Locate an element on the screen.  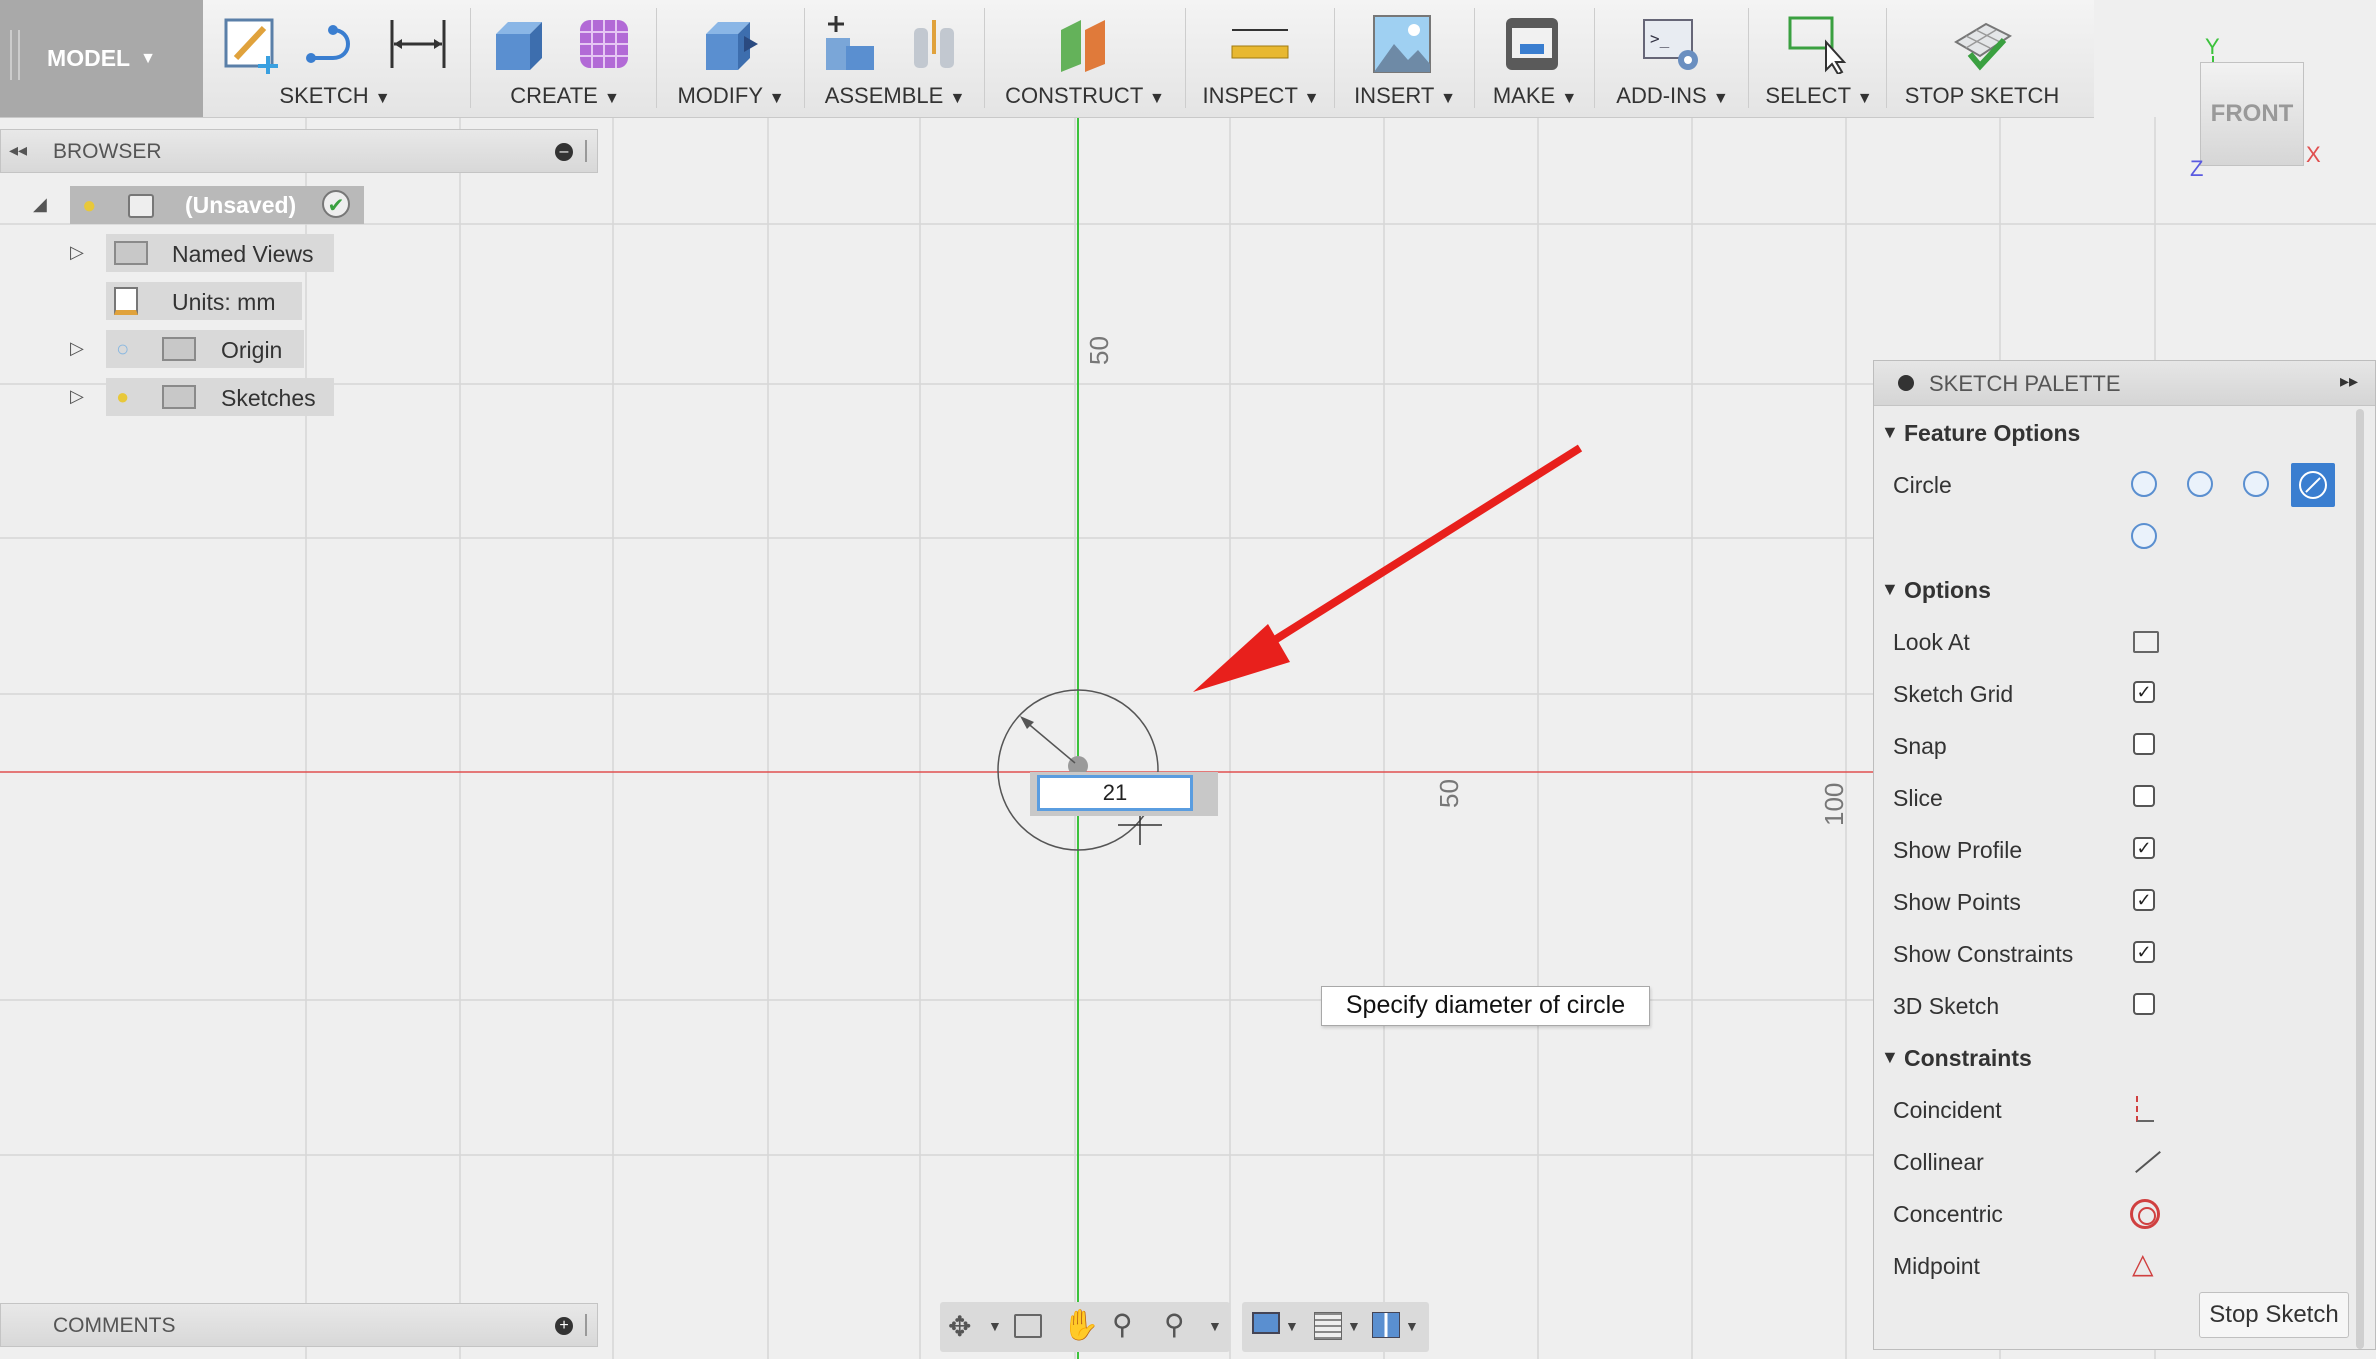
diameter-input: 21 is located at coordinates (1115, 793).